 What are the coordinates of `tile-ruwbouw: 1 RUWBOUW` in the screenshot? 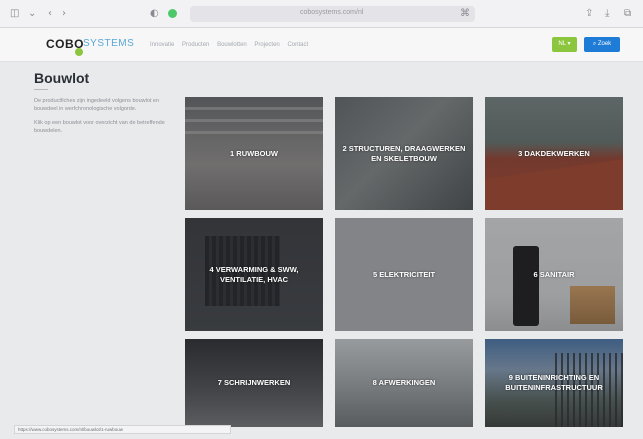 It's located at (254, 153).